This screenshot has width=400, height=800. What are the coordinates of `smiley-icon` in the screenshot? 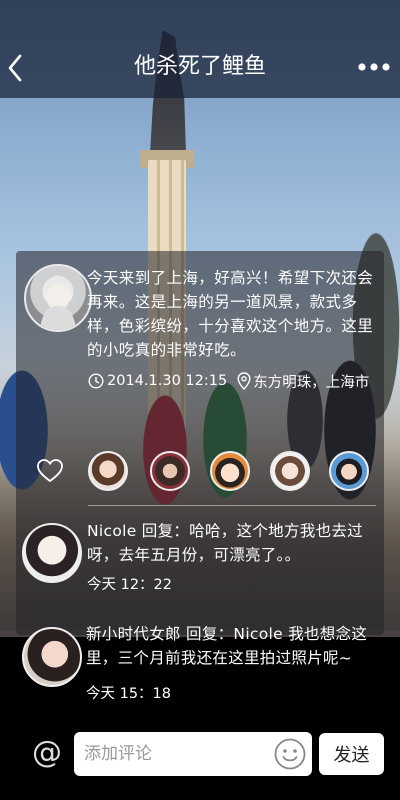 It's located at (290, 754).